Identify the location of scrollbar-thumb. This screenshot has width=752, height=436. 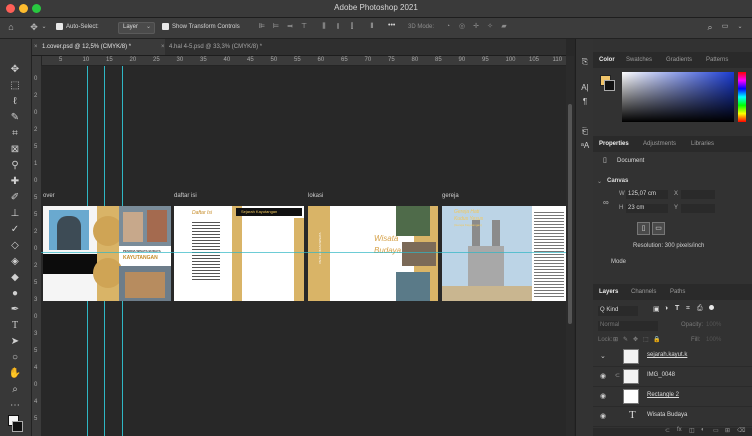
(570, 214).